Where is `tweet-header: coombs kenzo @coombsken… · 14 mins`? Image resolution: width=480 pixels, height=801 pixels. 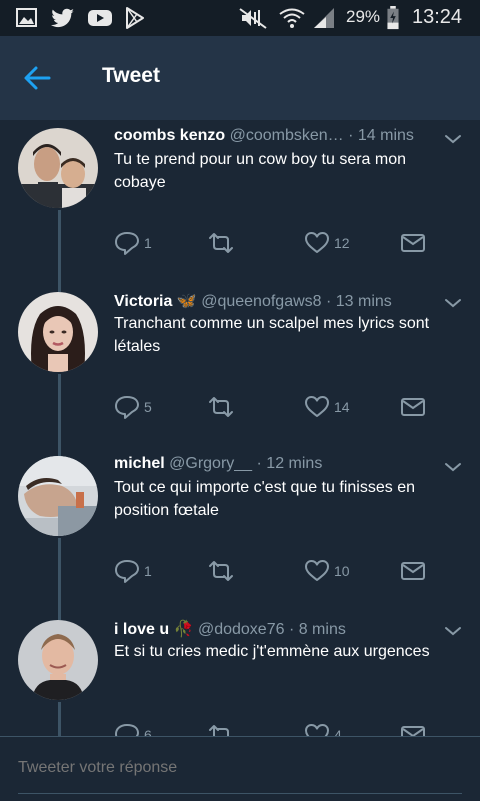 tweet-header: coombs kenzo @coombsken… · 14 mins is located at coordinates (274, 136).